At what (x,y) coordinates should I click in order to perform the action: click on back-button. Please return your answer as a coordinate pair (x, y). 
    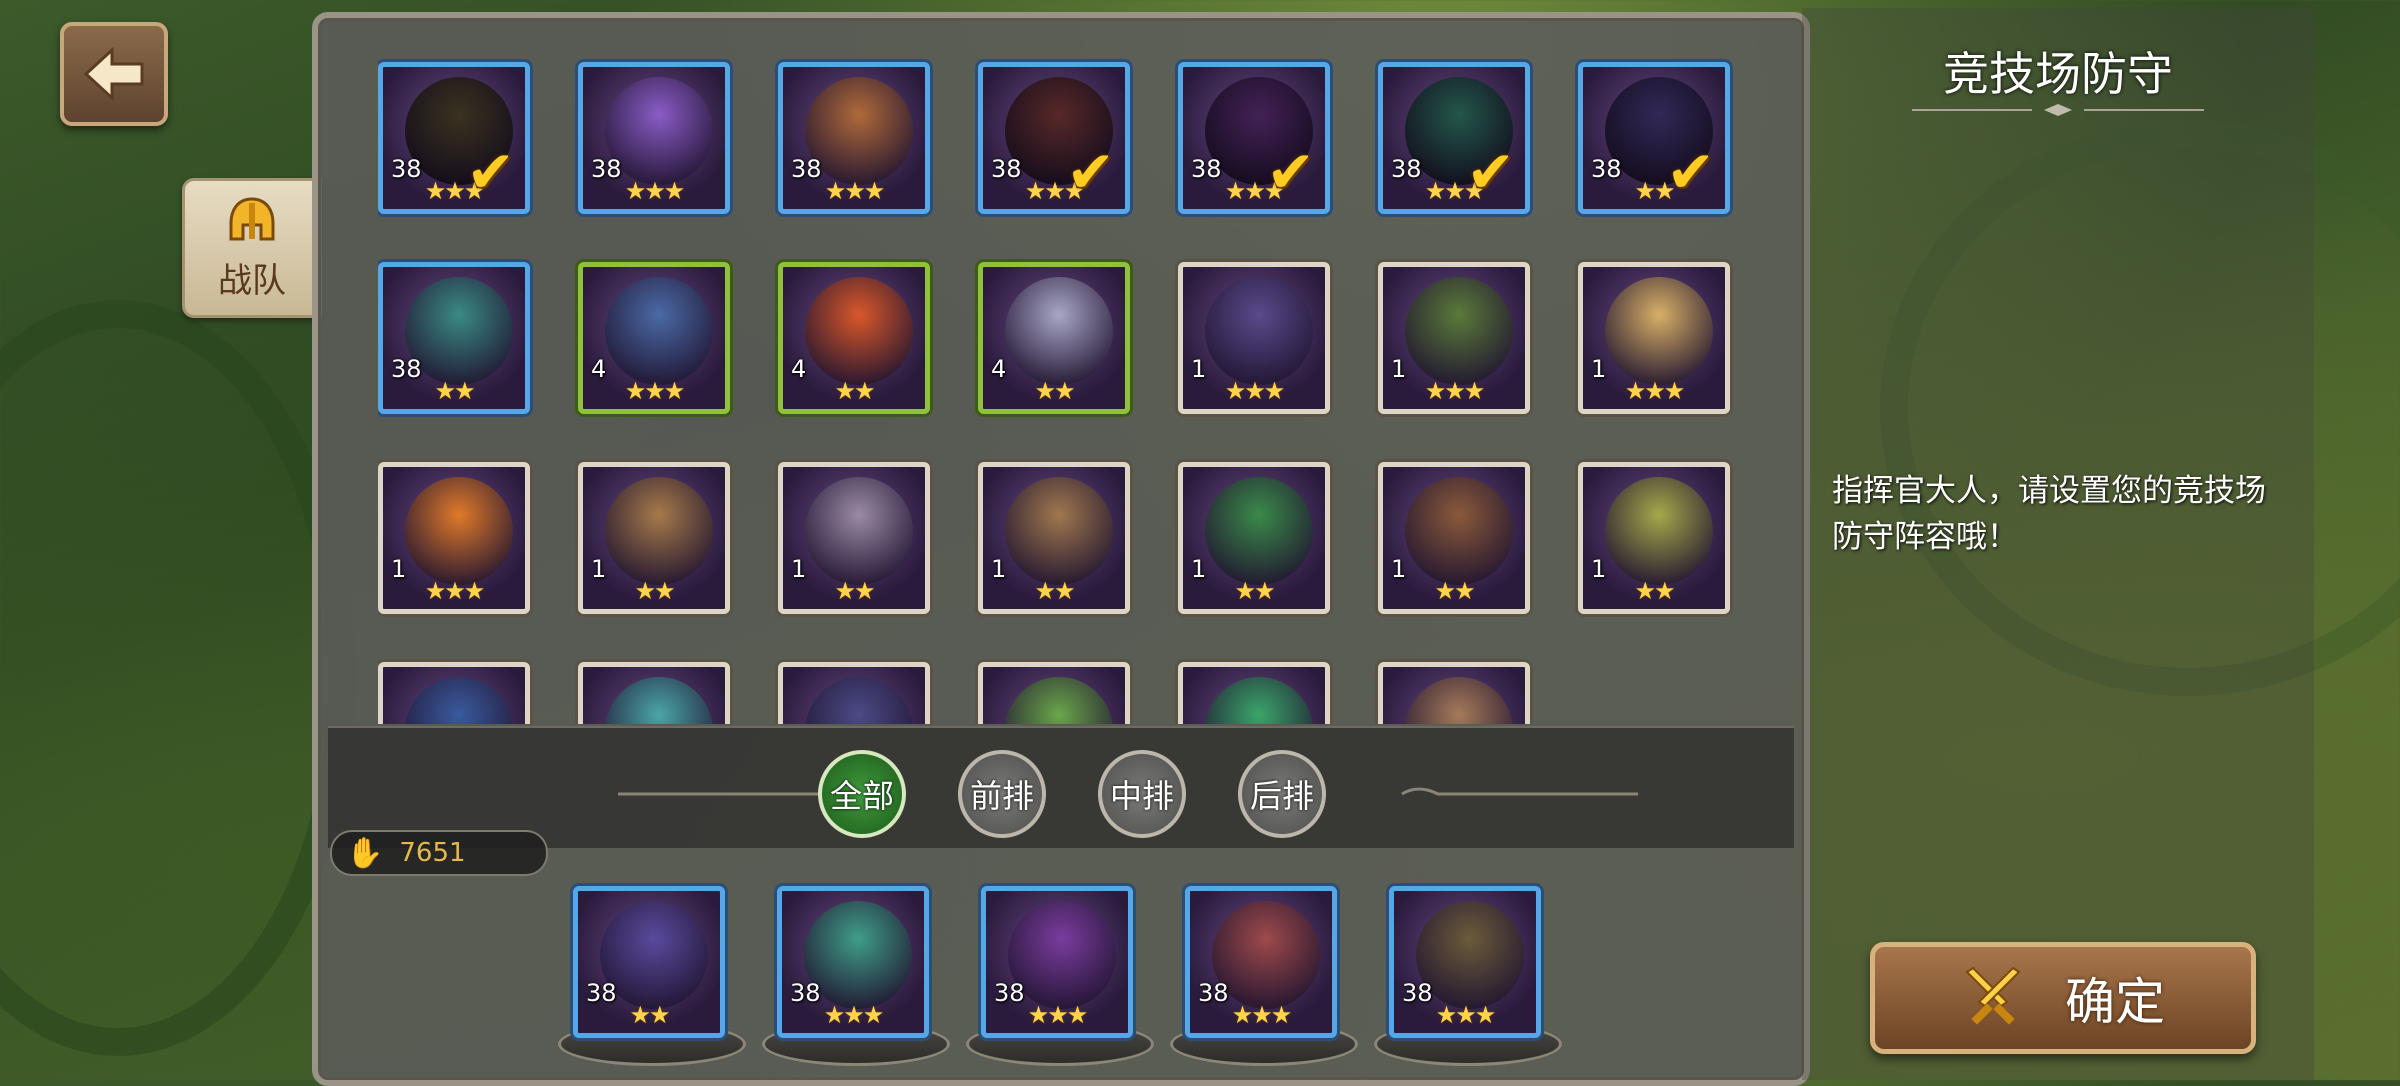
    Looking at the image, I should click on (114, 74).